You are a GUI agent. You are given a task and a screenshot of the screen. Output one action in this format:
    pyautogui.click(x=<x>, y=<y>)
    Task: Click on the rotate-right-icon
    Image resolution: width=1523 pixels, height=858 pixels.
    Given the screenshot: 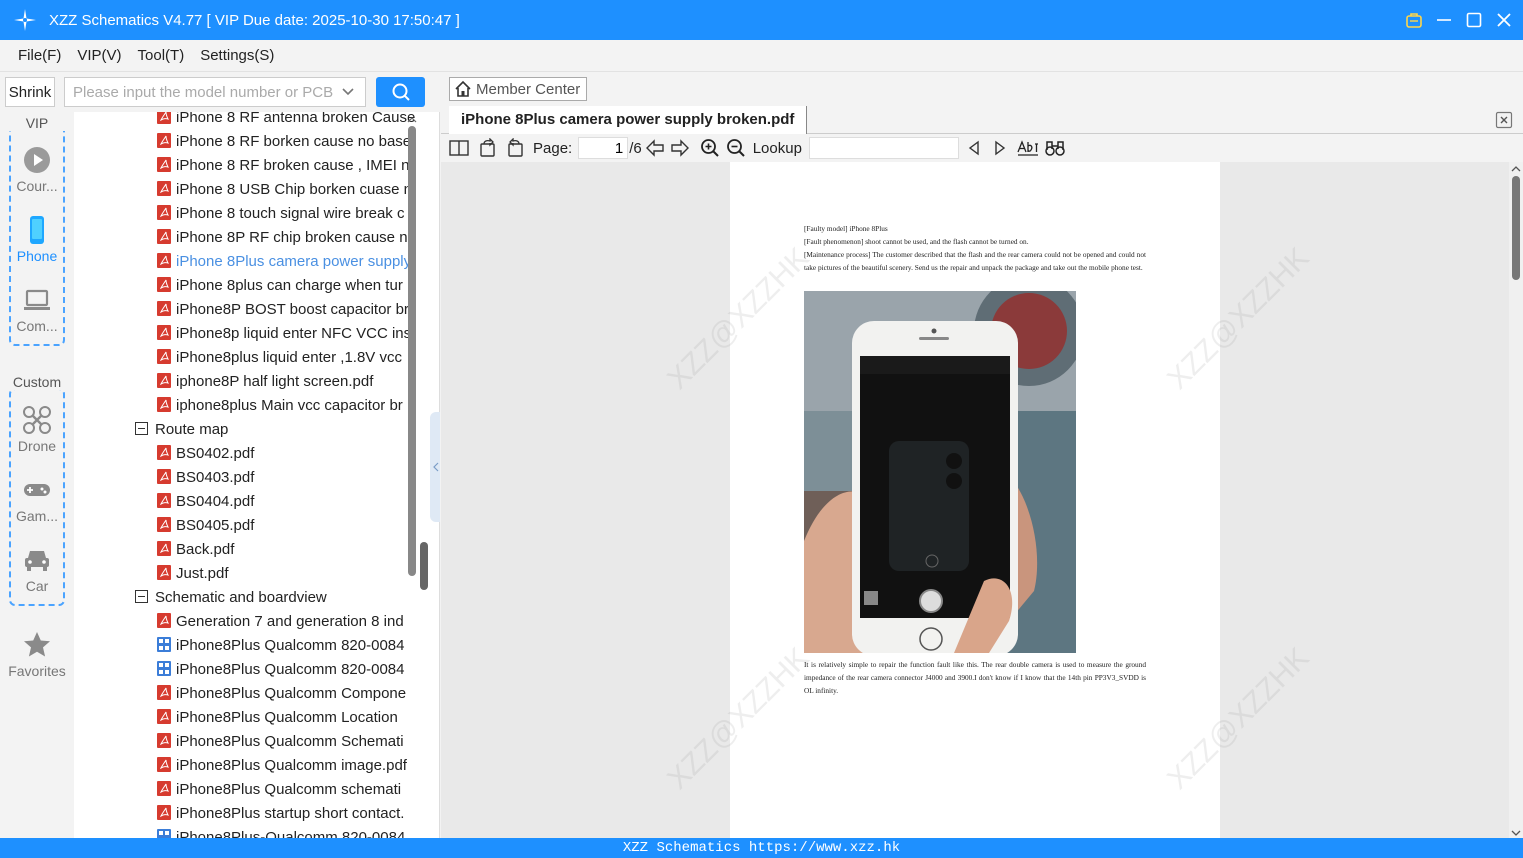 What is the action you would take?
    pyautogui.click(x=515, y=148)
    